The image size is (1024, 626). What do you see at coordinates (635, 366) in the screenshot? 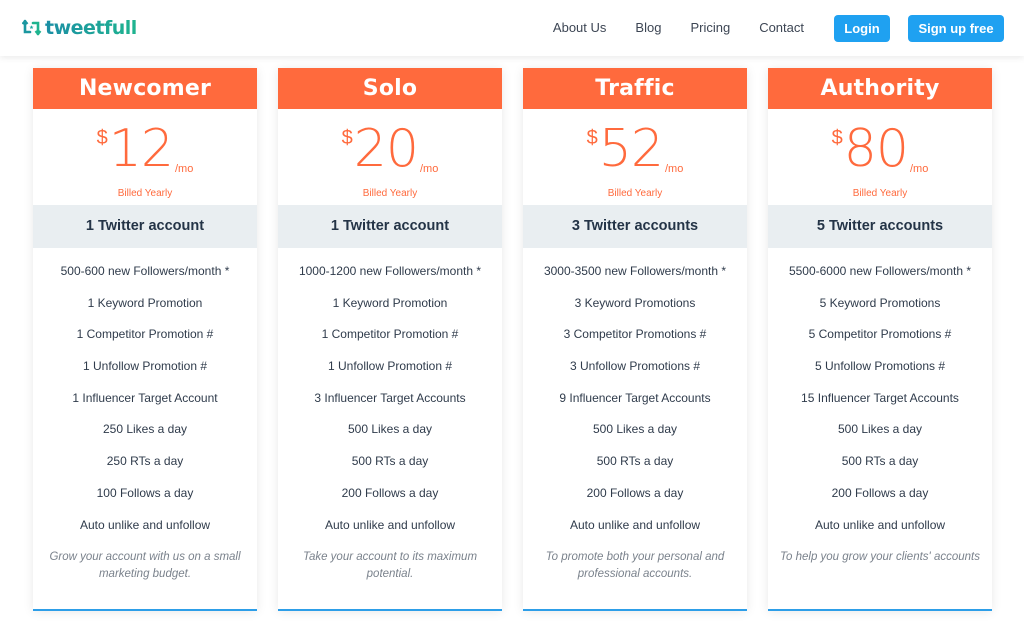
I see `feature-unfollow-promotion: 3 Unfollow Promotions #` at bounding box center [635, 366].